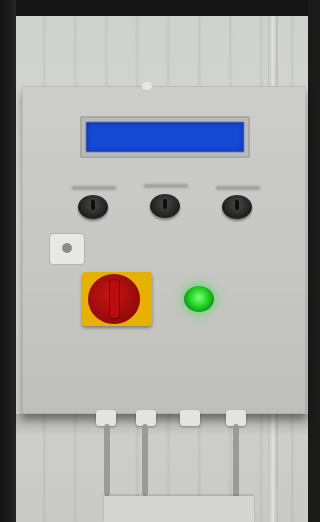 Image resolution: width=320 pixels, height=522 pixels. I want to click on frame-top, so click(157, 8).